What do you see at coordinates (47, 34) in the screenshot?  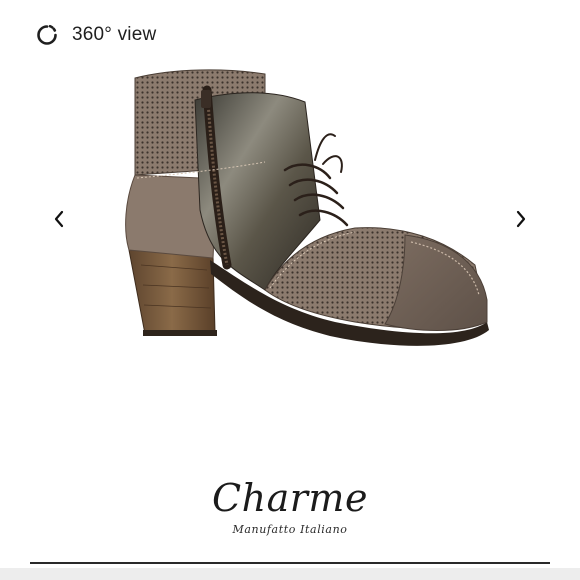 I see `rotate-360-icon` at bounding box center [47, 34].